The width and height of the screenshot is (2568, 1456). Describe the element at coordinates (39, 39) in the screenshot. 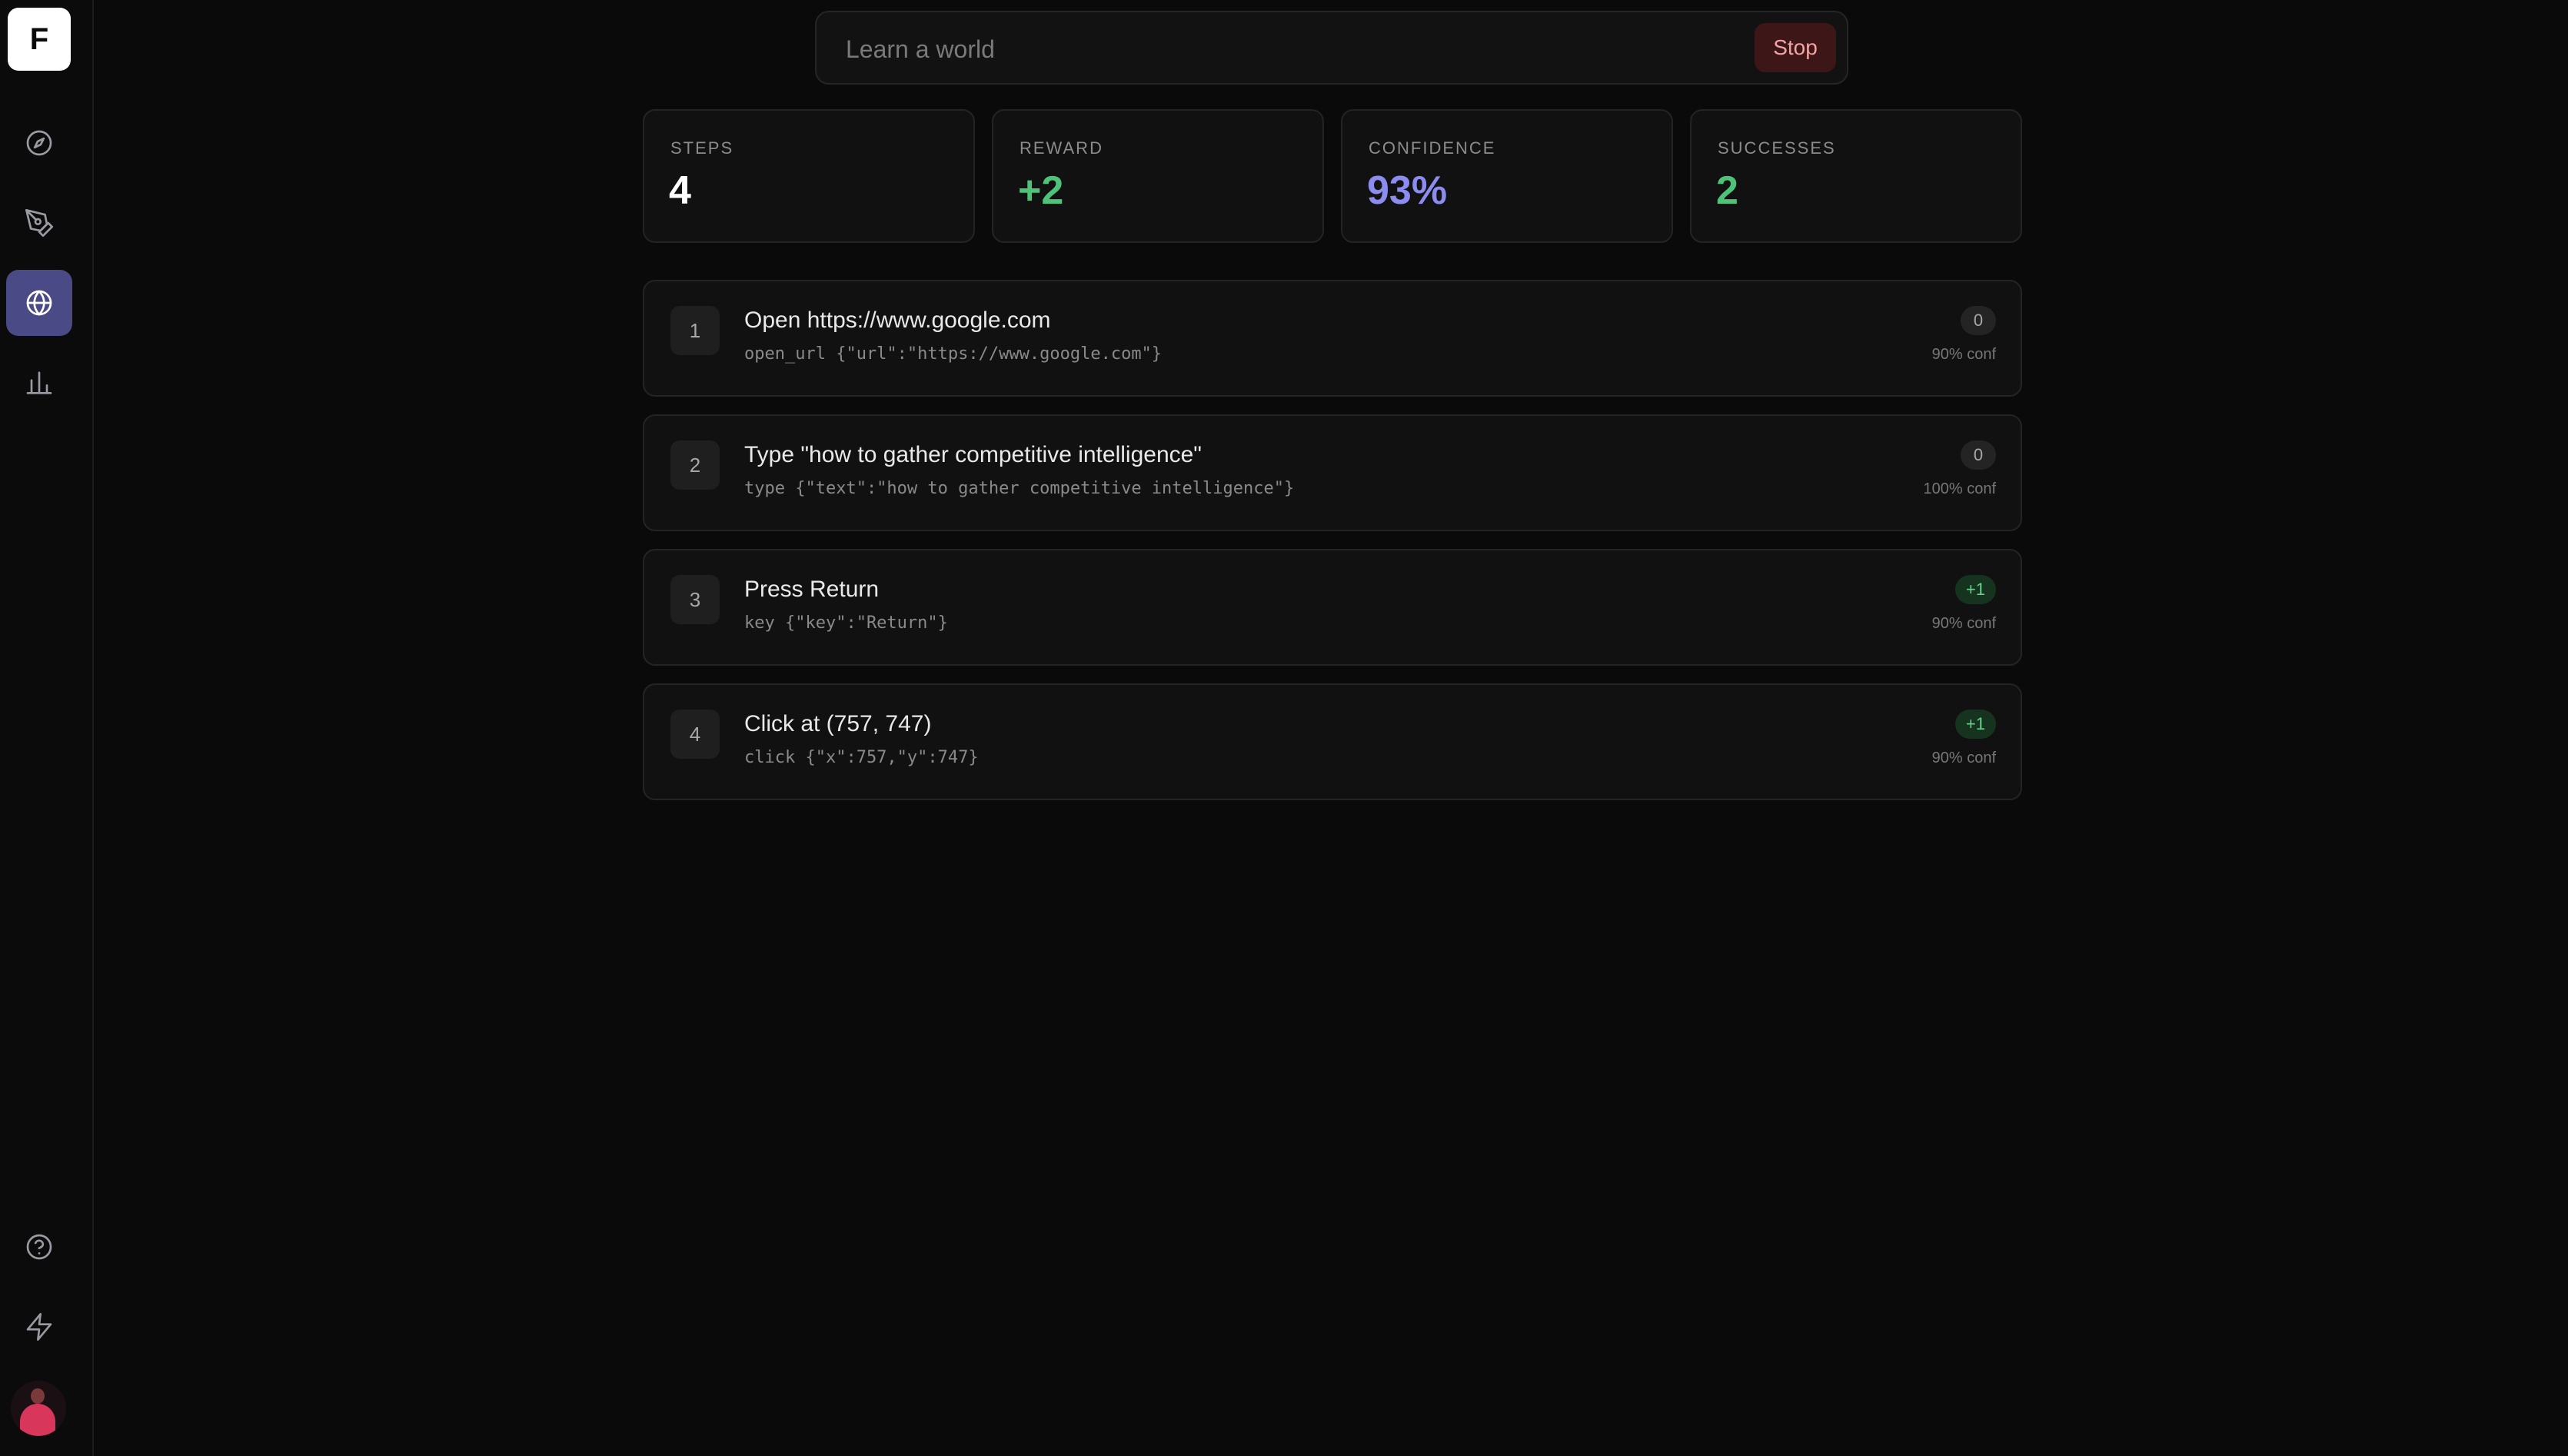

I see `app-logo: F` at that location.